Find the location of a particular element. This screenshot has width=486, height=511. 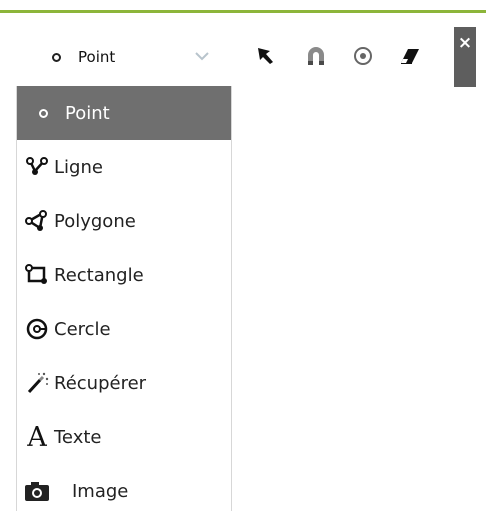

target-circle-icon is located at coordinates (363, 56).